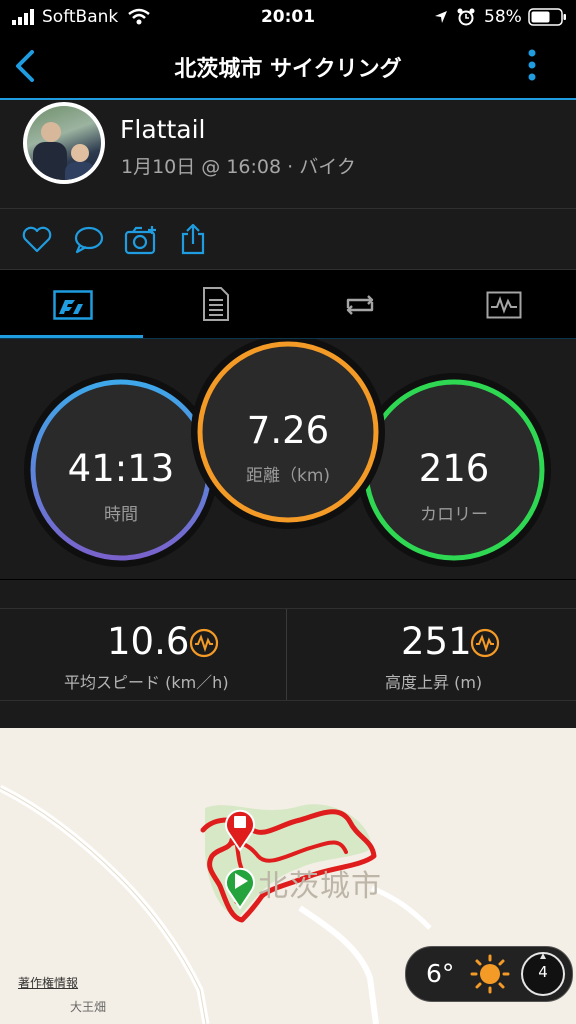 The height and width of the screenshot is (1024, 576). I want to click on distance-value: 7.26, so click(288, 430).